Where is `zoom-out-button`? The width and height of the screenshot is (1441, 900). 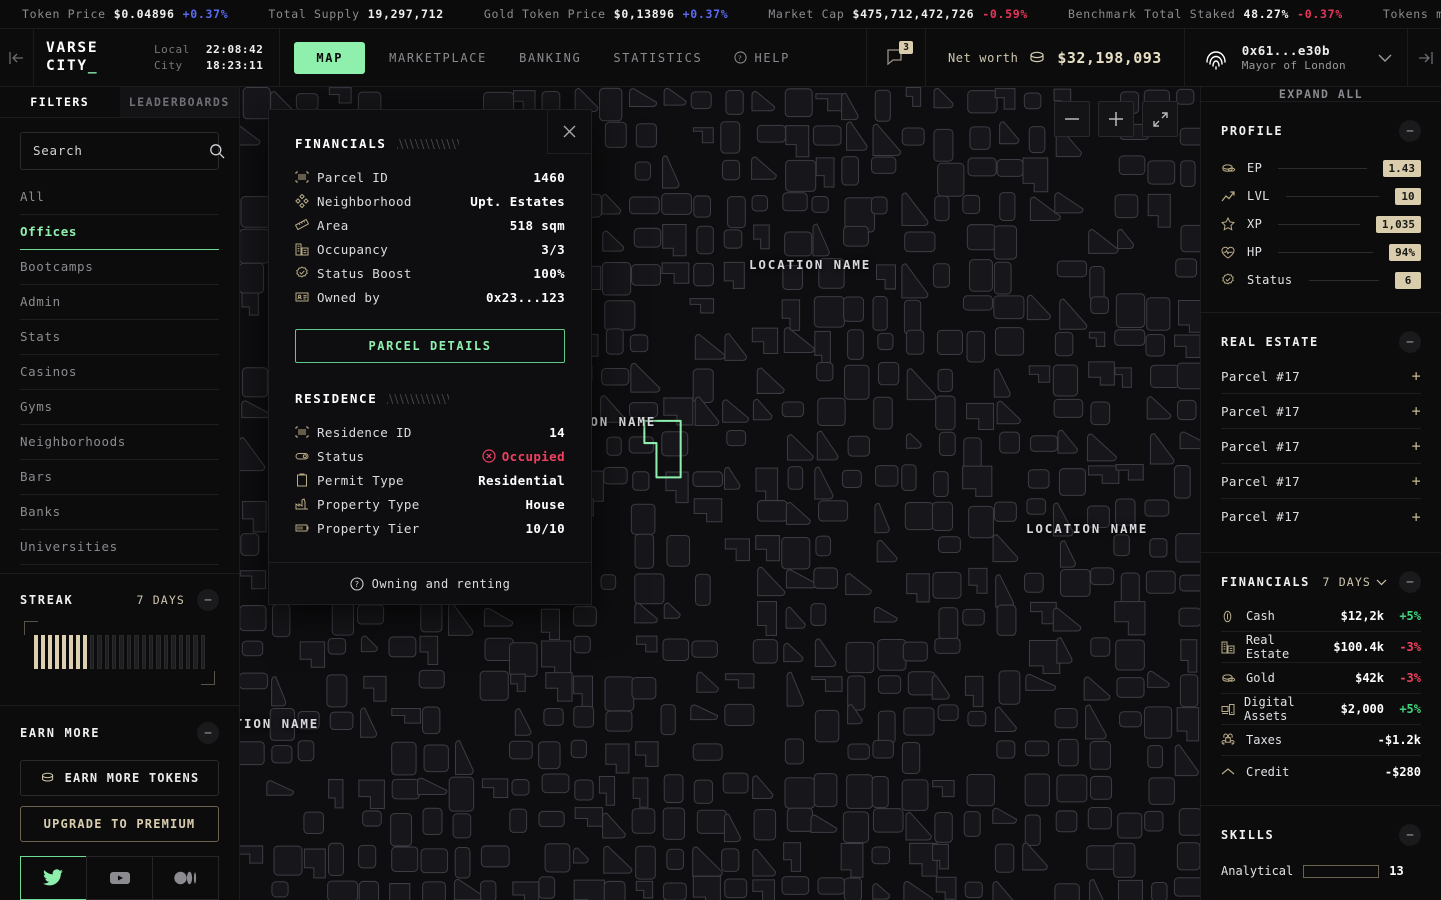 zoom-out-button is located at coordinates (1072, 119).